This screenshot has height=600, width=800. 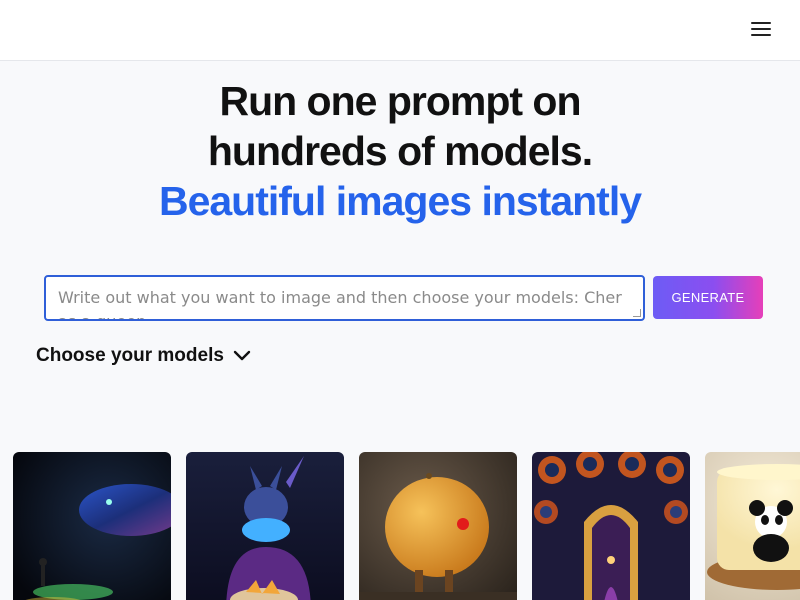 I want to click on ornate-hall-image, so click(x=611, y=526).